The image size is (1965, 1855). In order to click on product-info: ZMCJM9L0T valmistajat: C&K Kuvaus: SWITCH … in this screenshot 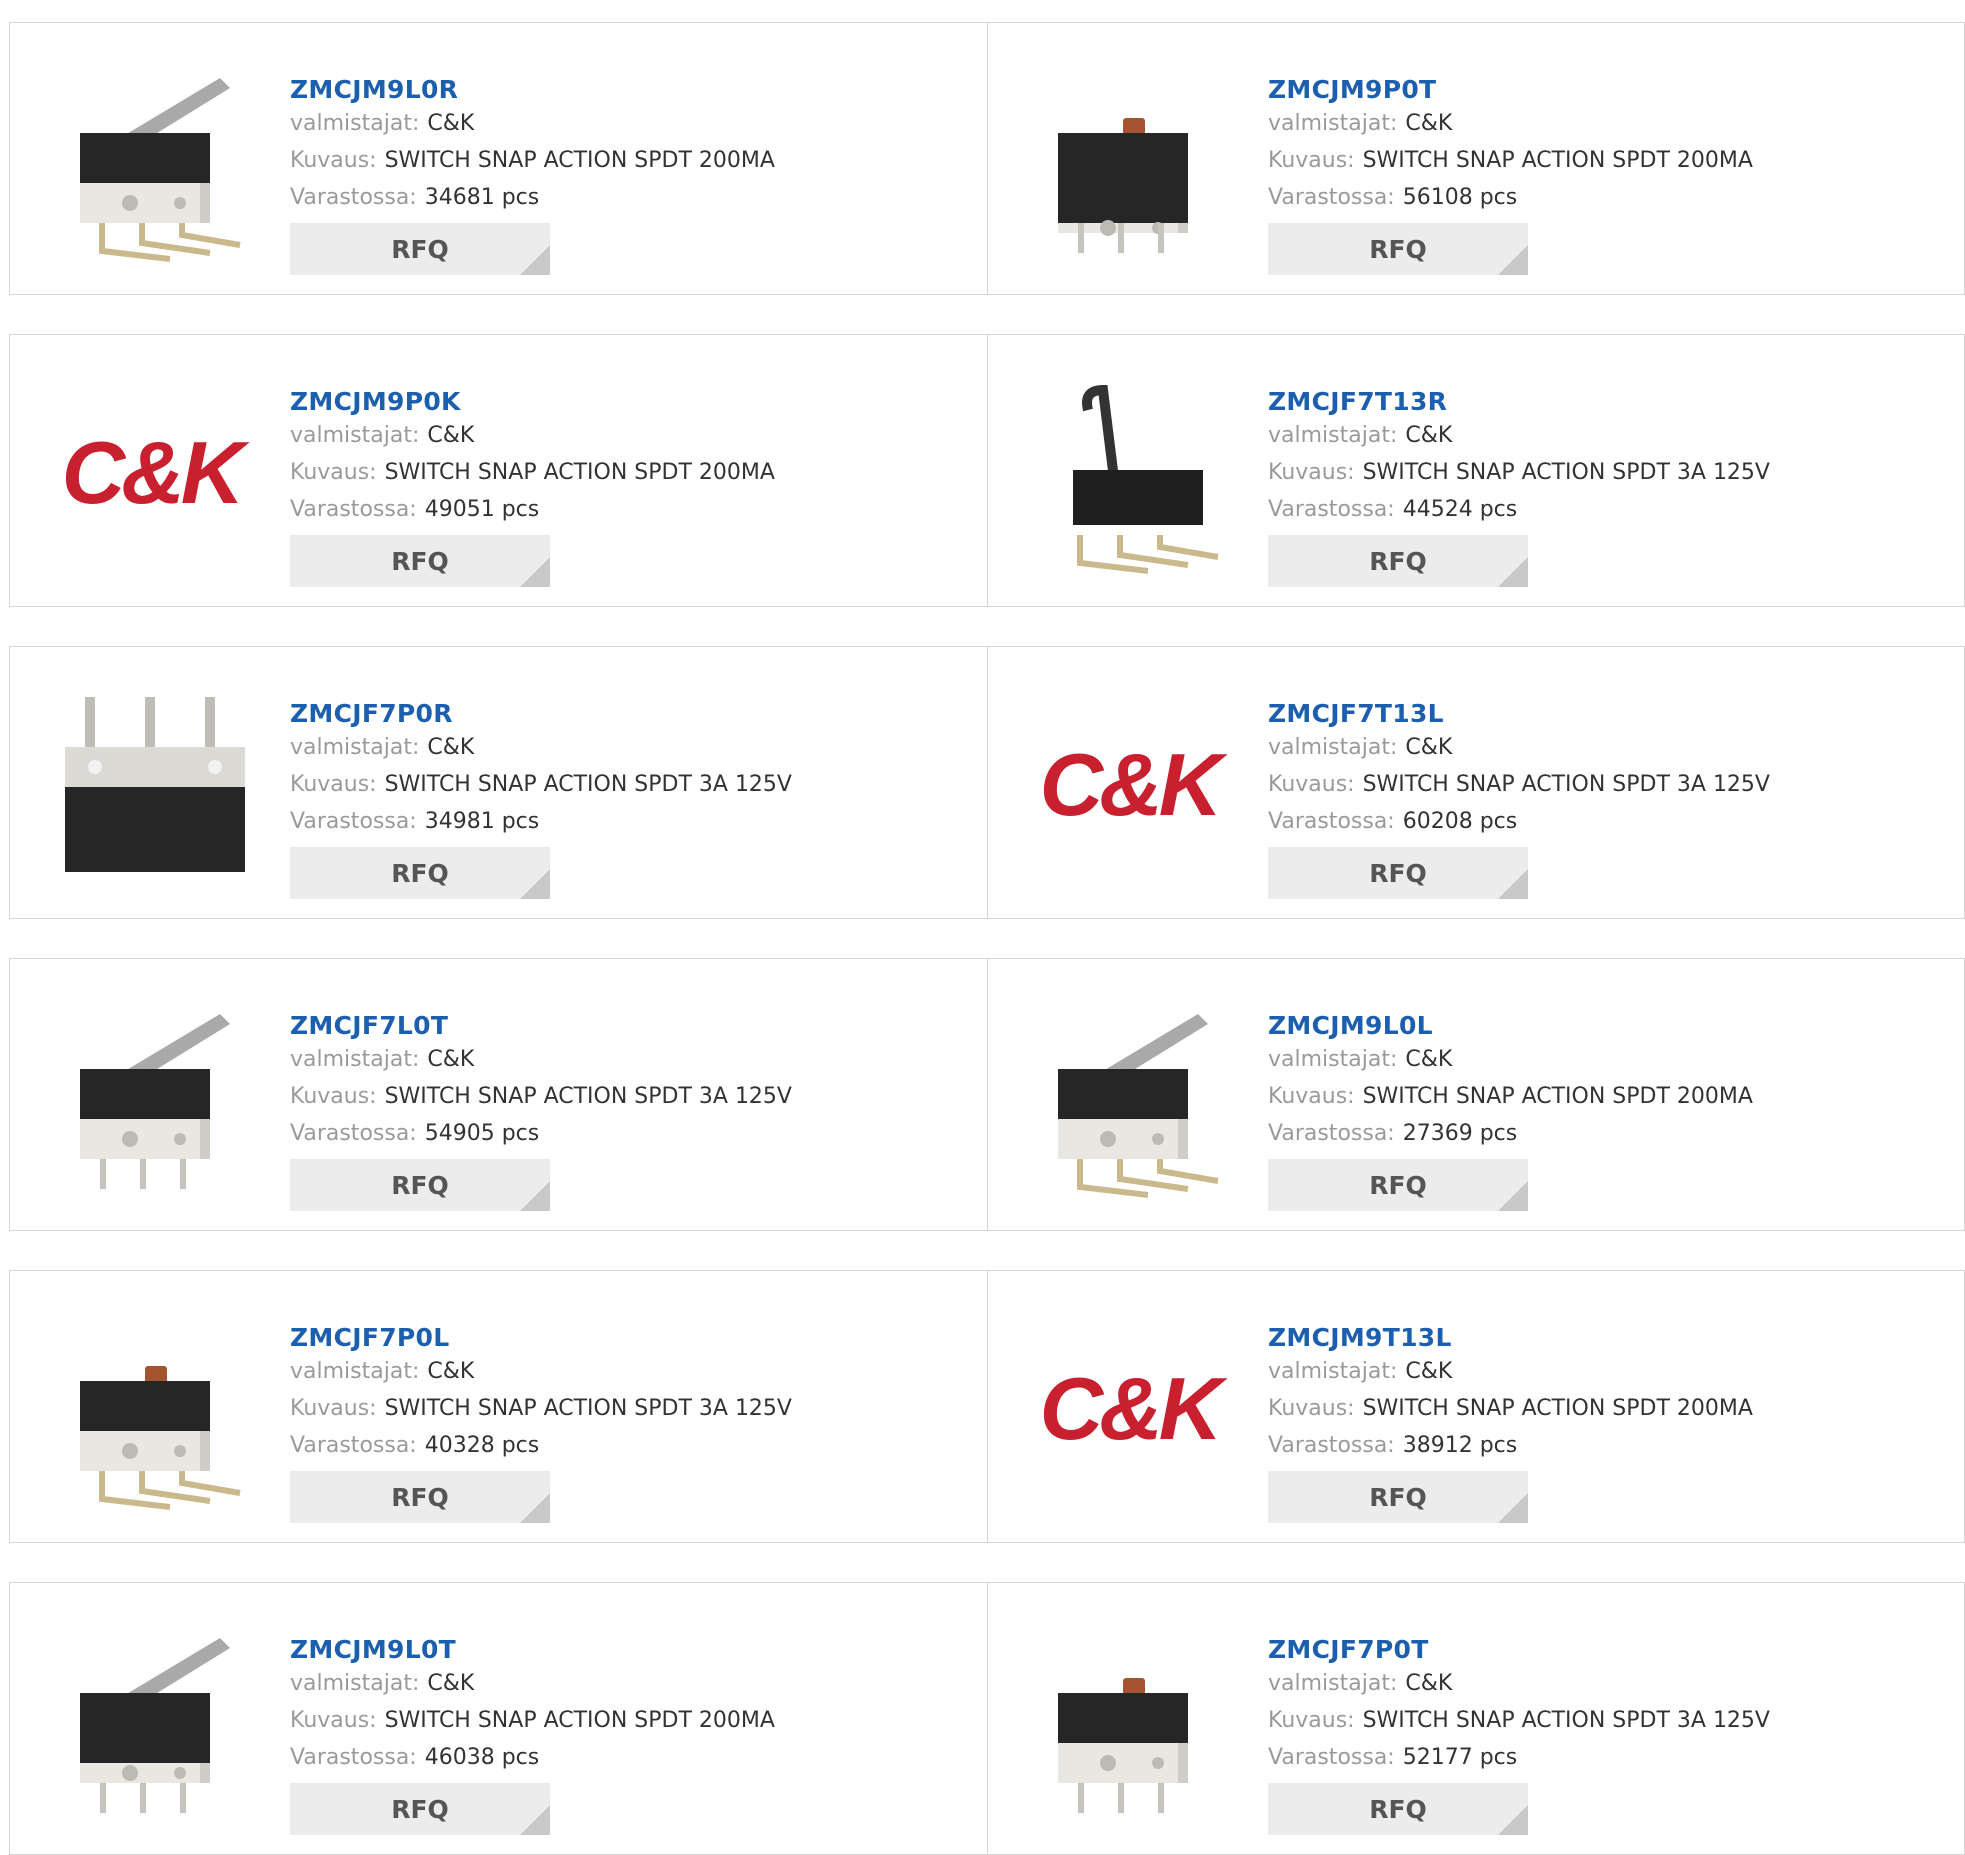, I will do `click(620, 1694)`.